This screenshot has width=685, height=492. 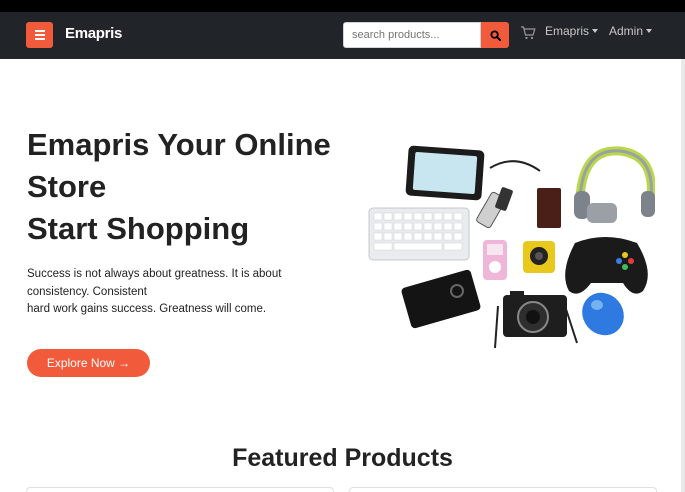 What do you see at coordinates (179, 144) in the screenshot?
I see `hero-title-line: Emapris Your Online` at bounding box center [179, 144].